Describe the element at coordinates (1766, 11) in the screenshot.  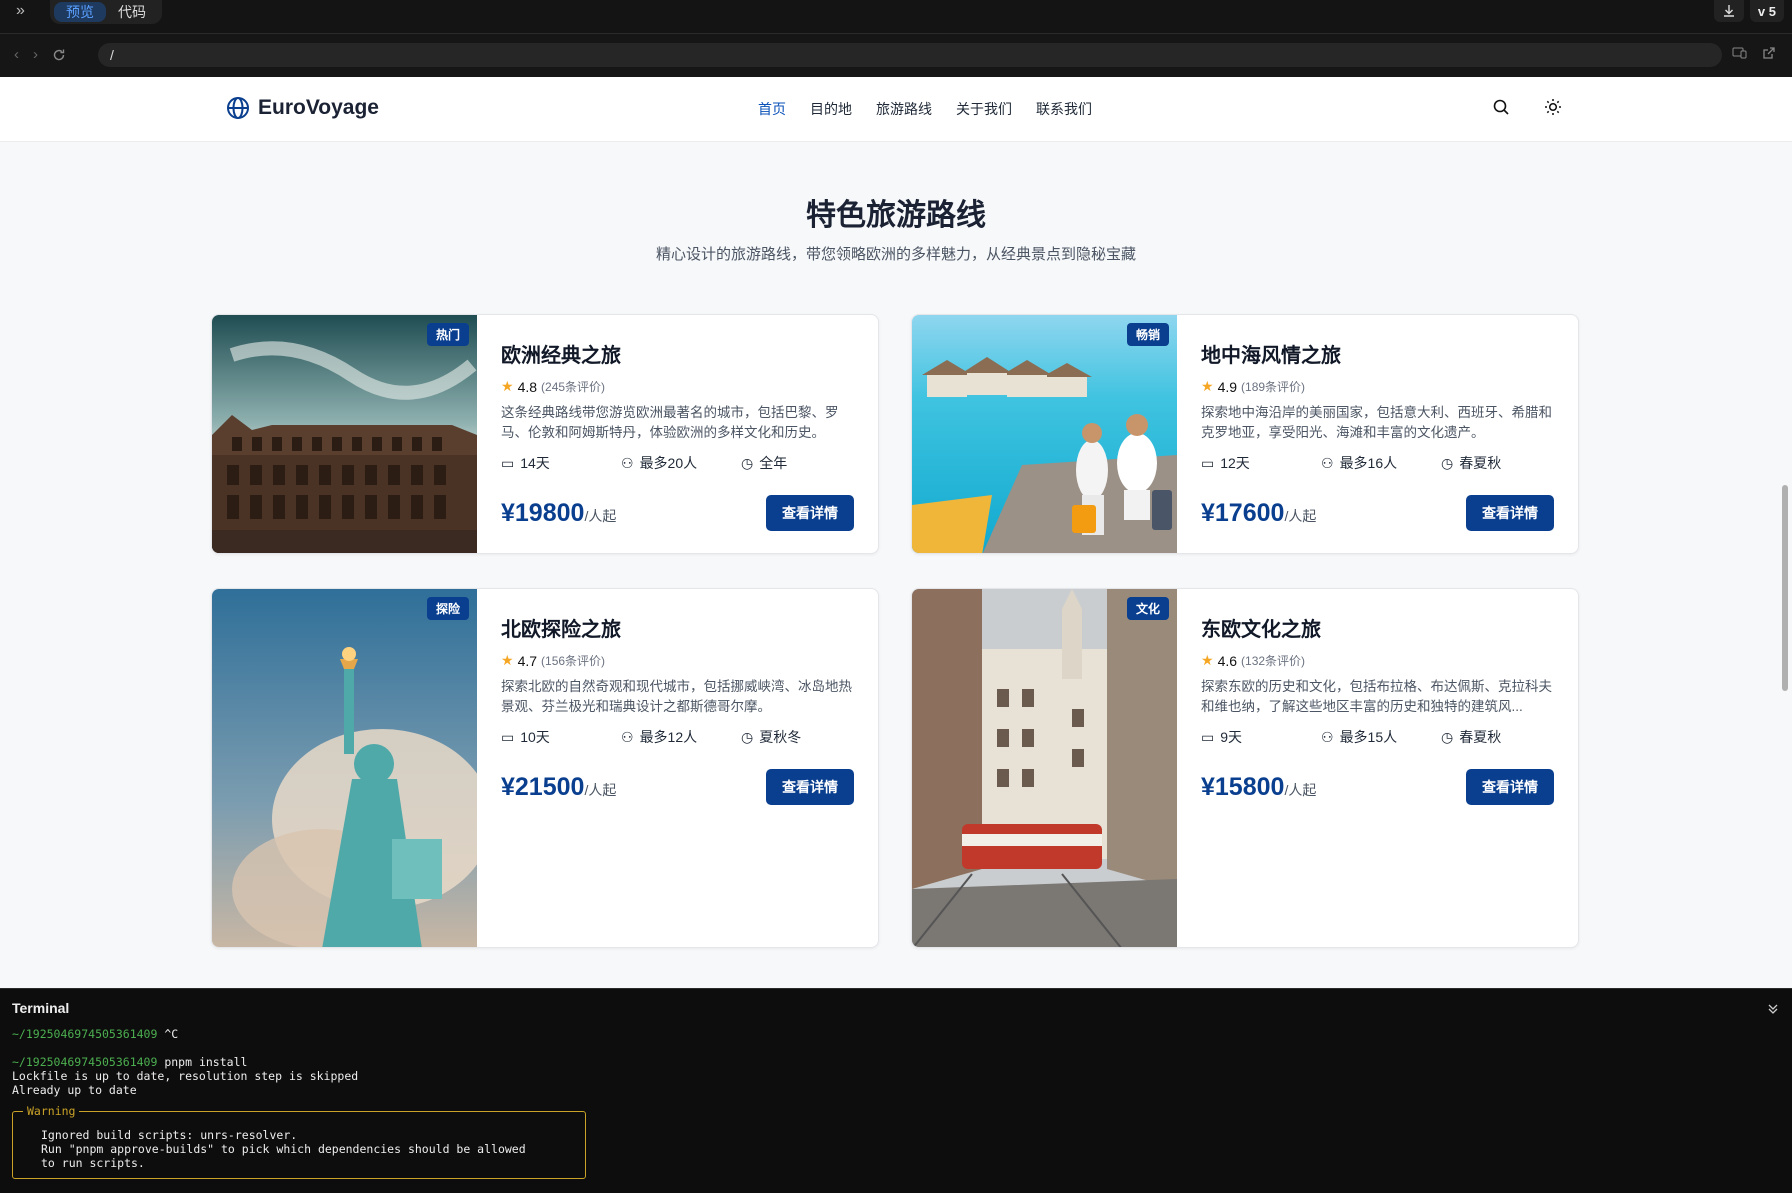
I see `version-badge: v 5` at that location.